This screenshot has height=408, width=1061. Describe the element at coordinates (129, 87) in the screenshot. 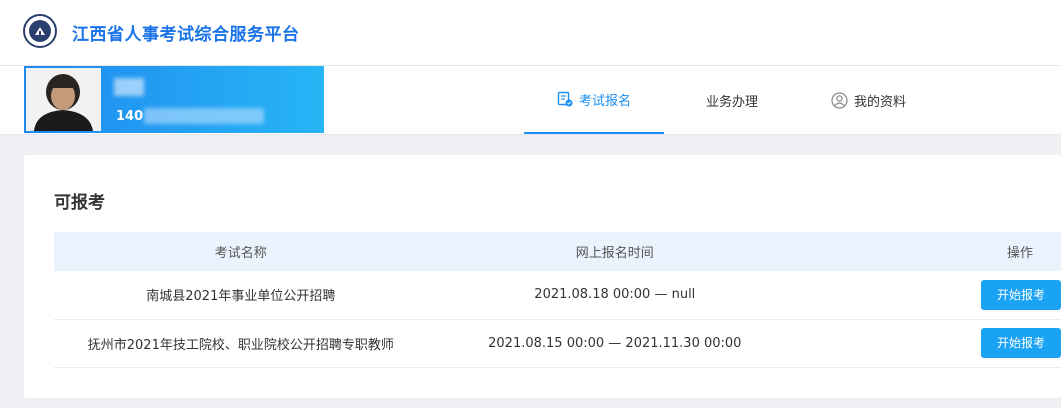

I see `user-name-masked` at that location.